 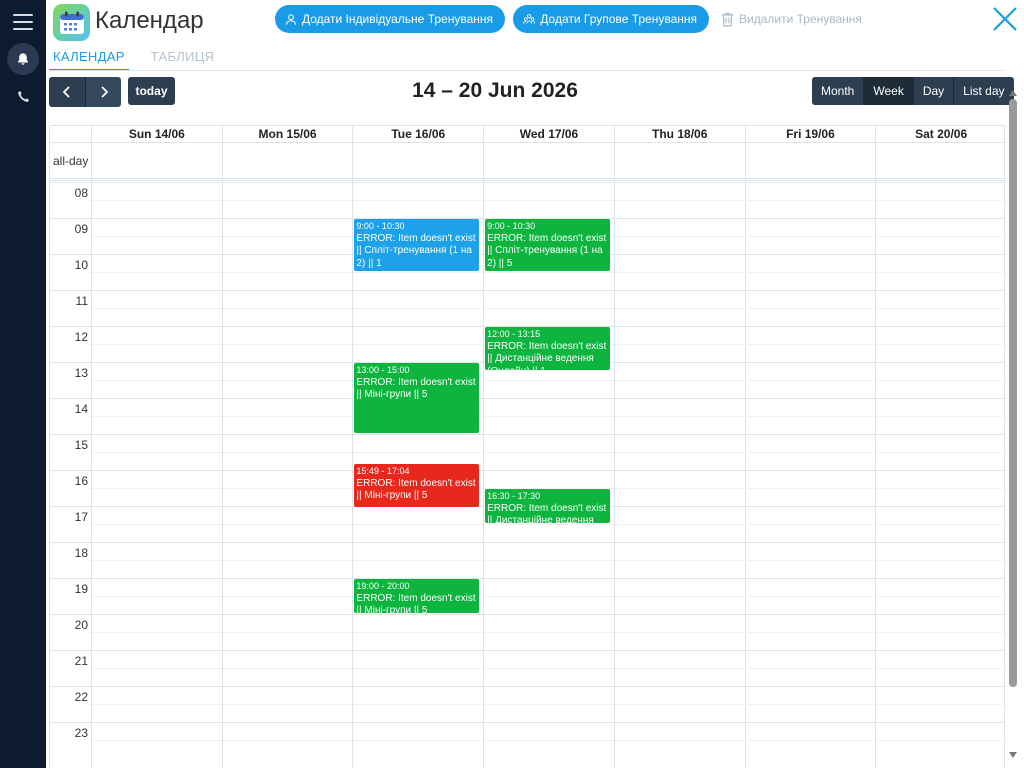 I want to click on tab-table: ТАБЛИЦЯ, so click(x=183, y=60).